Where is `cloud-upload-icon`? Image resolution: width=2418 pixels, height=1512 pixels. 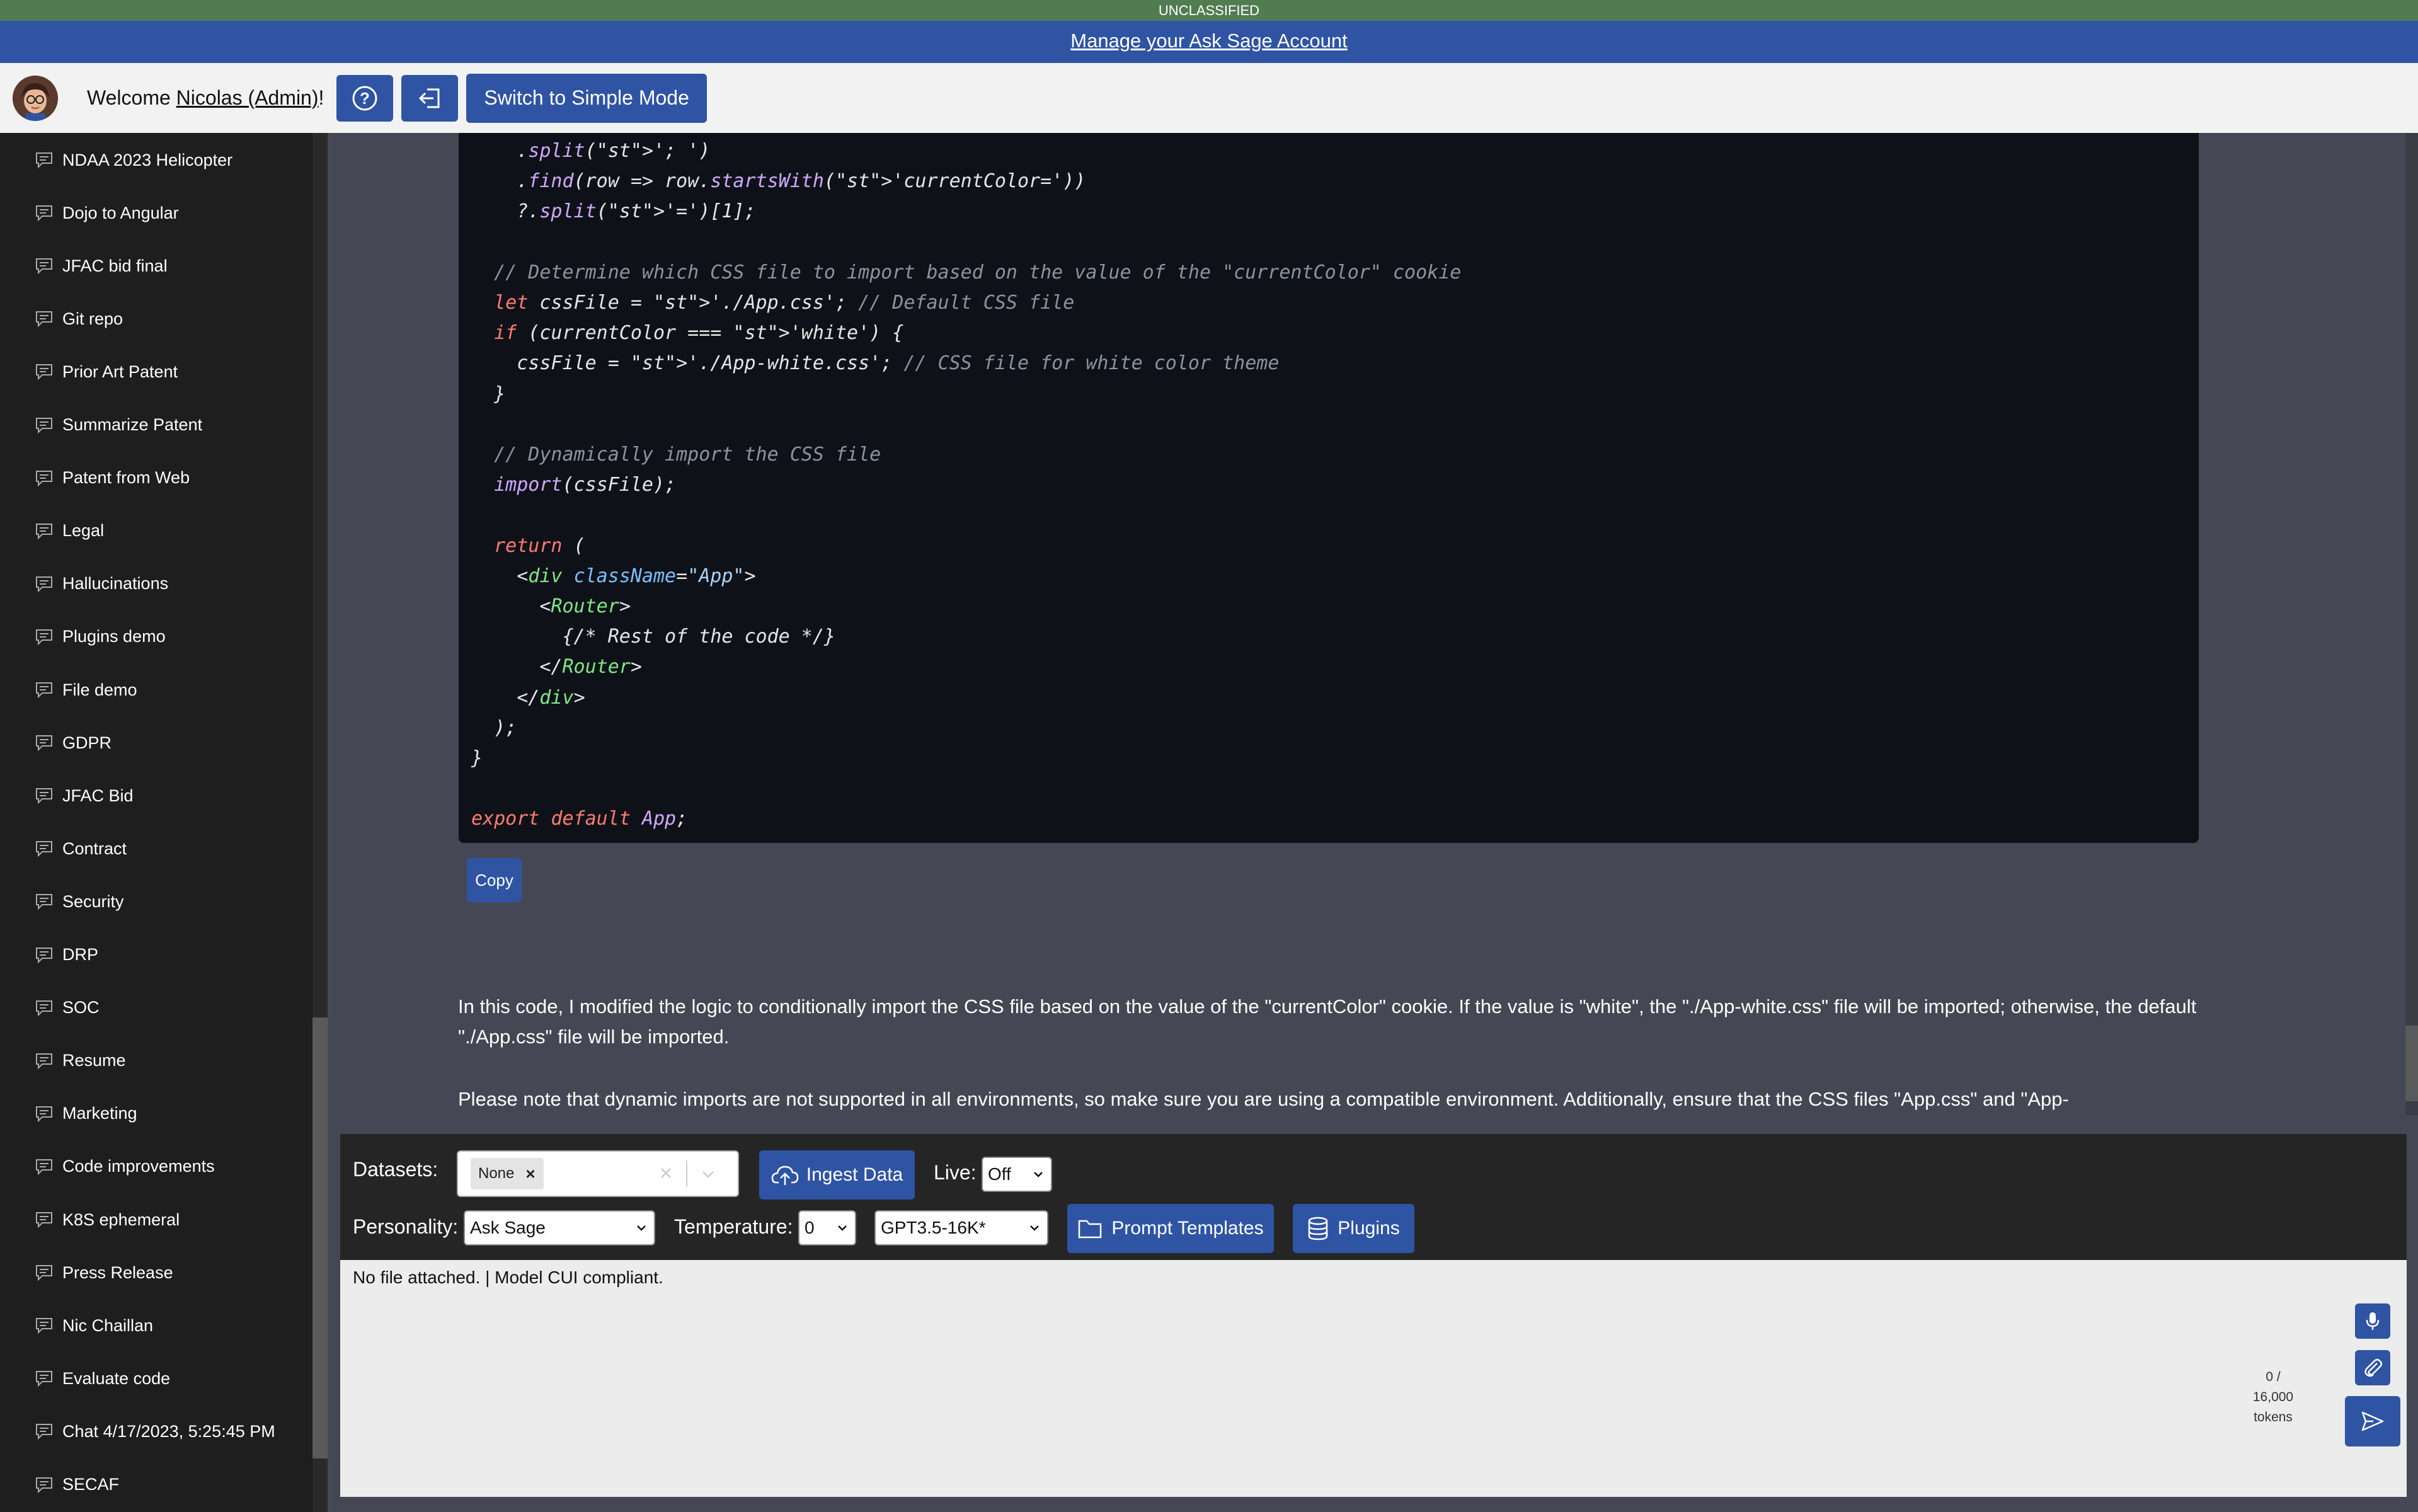 cloud-upload-icon is located at coordinates (785, 1175).